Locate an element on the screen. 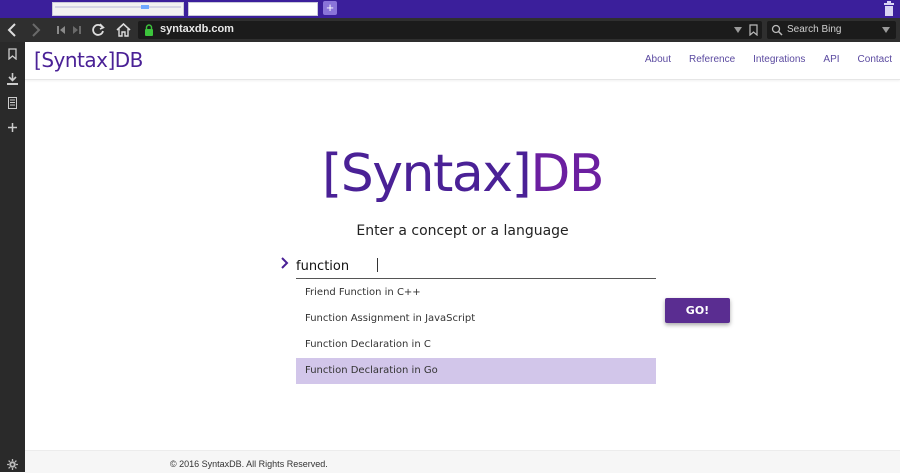 Image resolution: width=900 pixels, height=473 pixels. rewind-button is located at coordinates (61, 30).